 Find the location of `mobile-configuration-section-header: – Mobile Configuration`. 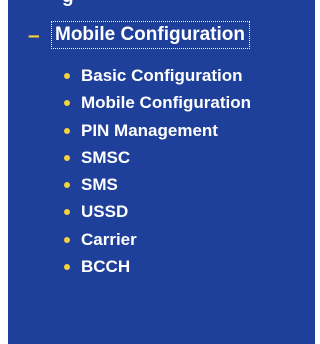

mobile-configuration-section-header: – Mobile Configuration is located at coordinates (161, 36).